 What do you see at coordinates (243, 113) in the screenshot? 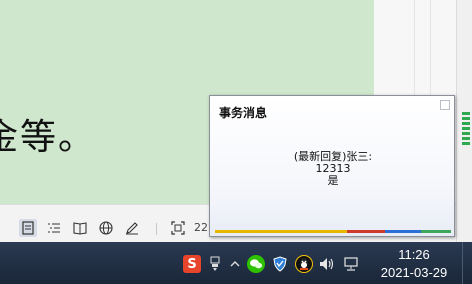
I see `notification-title: 事务消息` at bounding box center [243, 113].